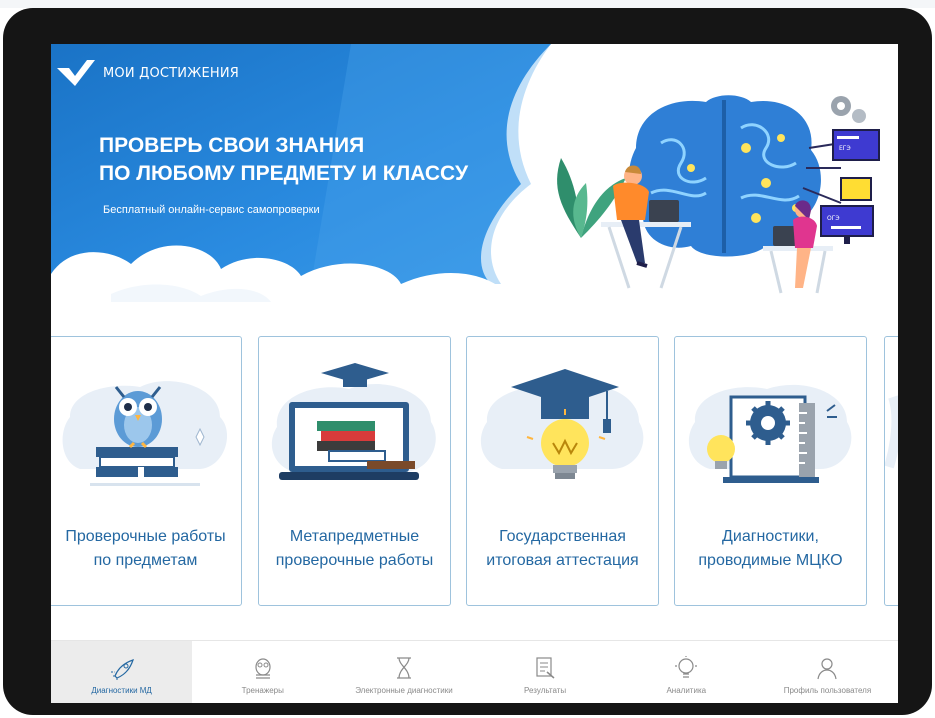  What do you see at coordinates (891, 471) in the screenshot?
I see `card-partial-next: г` at bounding box center [891, 471].